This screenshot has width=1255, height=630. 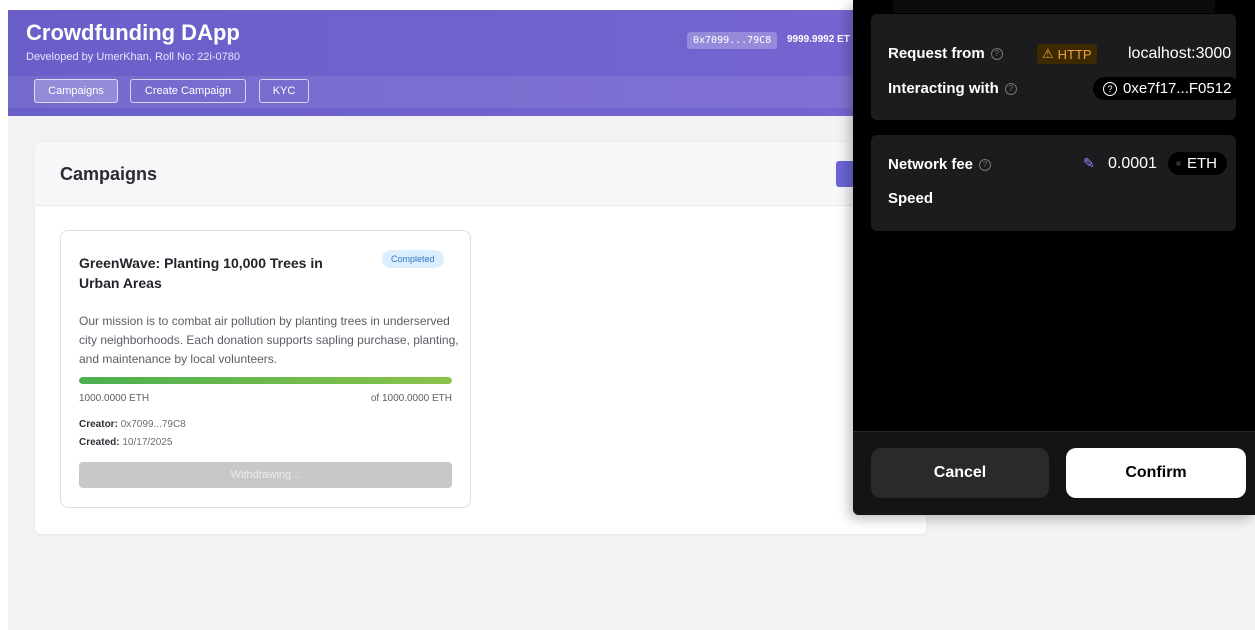 I want to click on created-line: Created: 10/17/2025, so click(x=125, y=442).